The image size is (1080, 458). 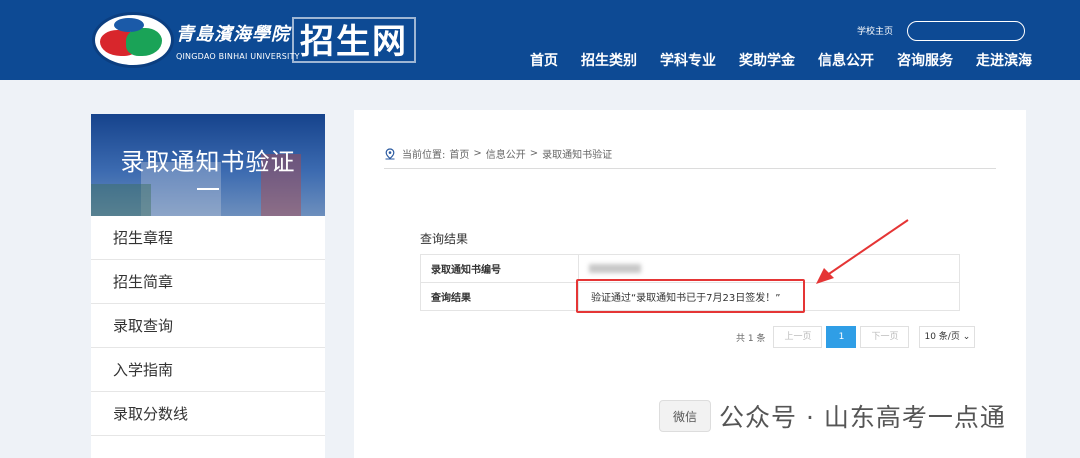 I want to click on site-logo: 青島濱海學院 QINGDAO BINHAI UNIVERSITY 招生网, so click(x=254, y=40).